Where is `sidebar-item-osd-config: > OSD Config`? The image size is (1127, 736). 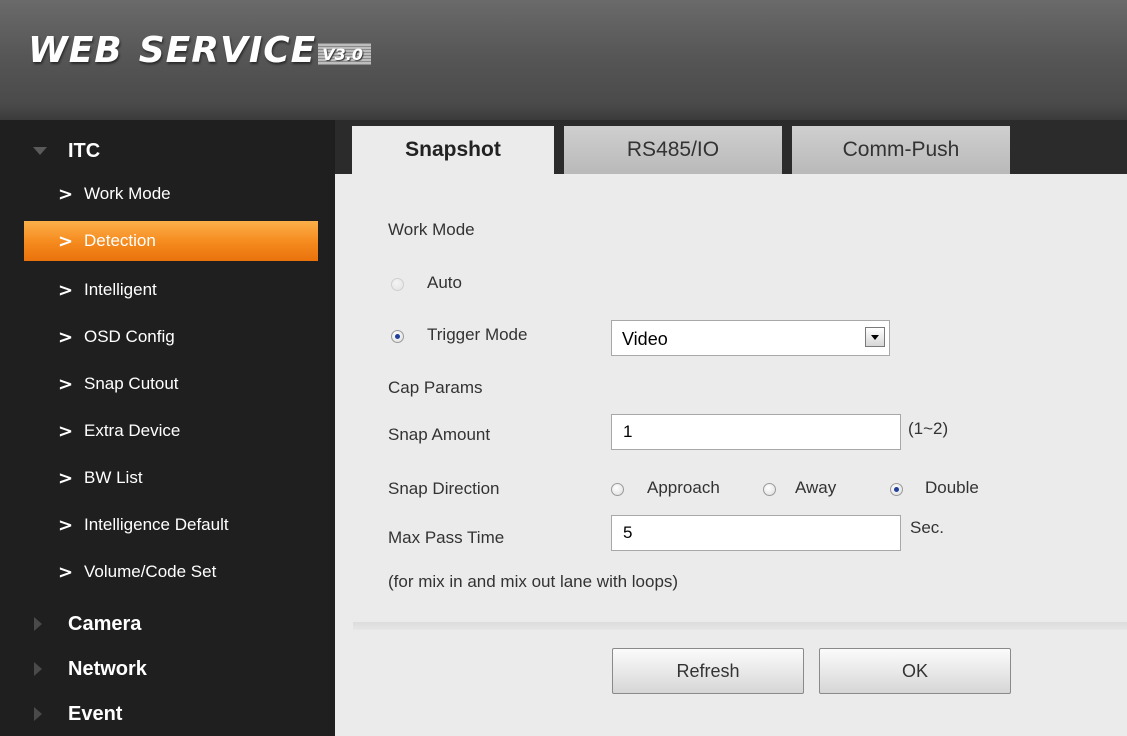
sidebar-item-osd-config: > OSD Config is located at coordinates (171, 337).